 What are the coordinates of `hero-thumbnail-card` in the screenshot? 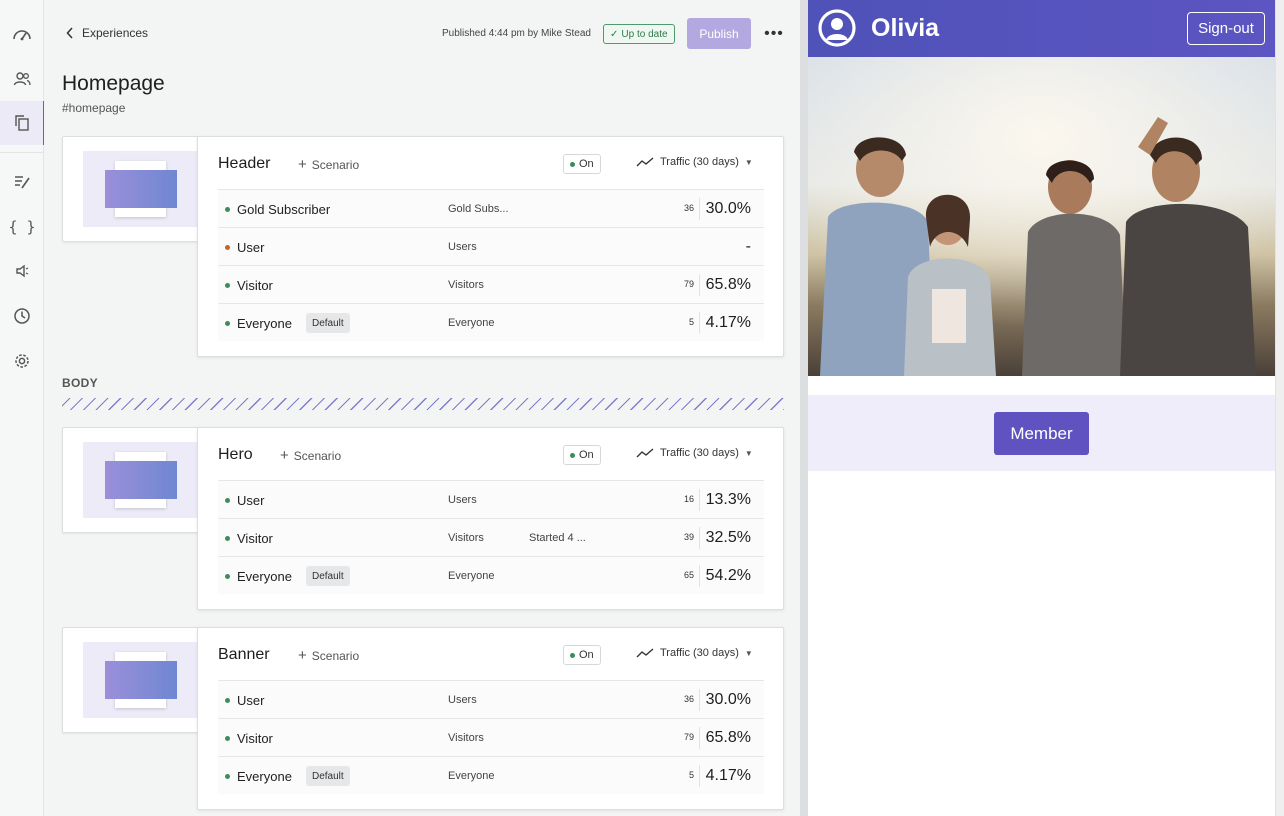 It's located at (137, 480).